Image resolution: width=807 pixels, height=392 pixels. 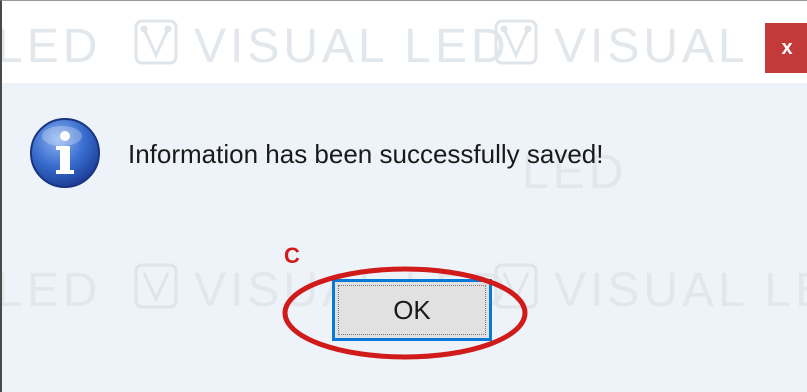 I want to click on close-button: x, so click(x=786, y=48).